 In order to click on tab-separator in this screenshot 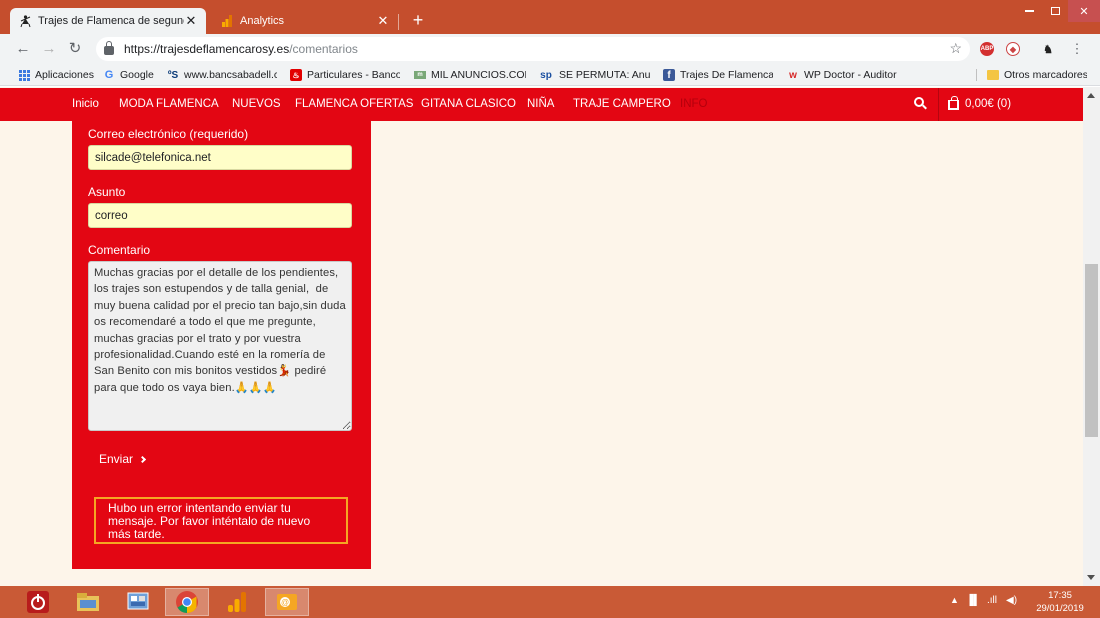, I will do `click(398, 22)`.